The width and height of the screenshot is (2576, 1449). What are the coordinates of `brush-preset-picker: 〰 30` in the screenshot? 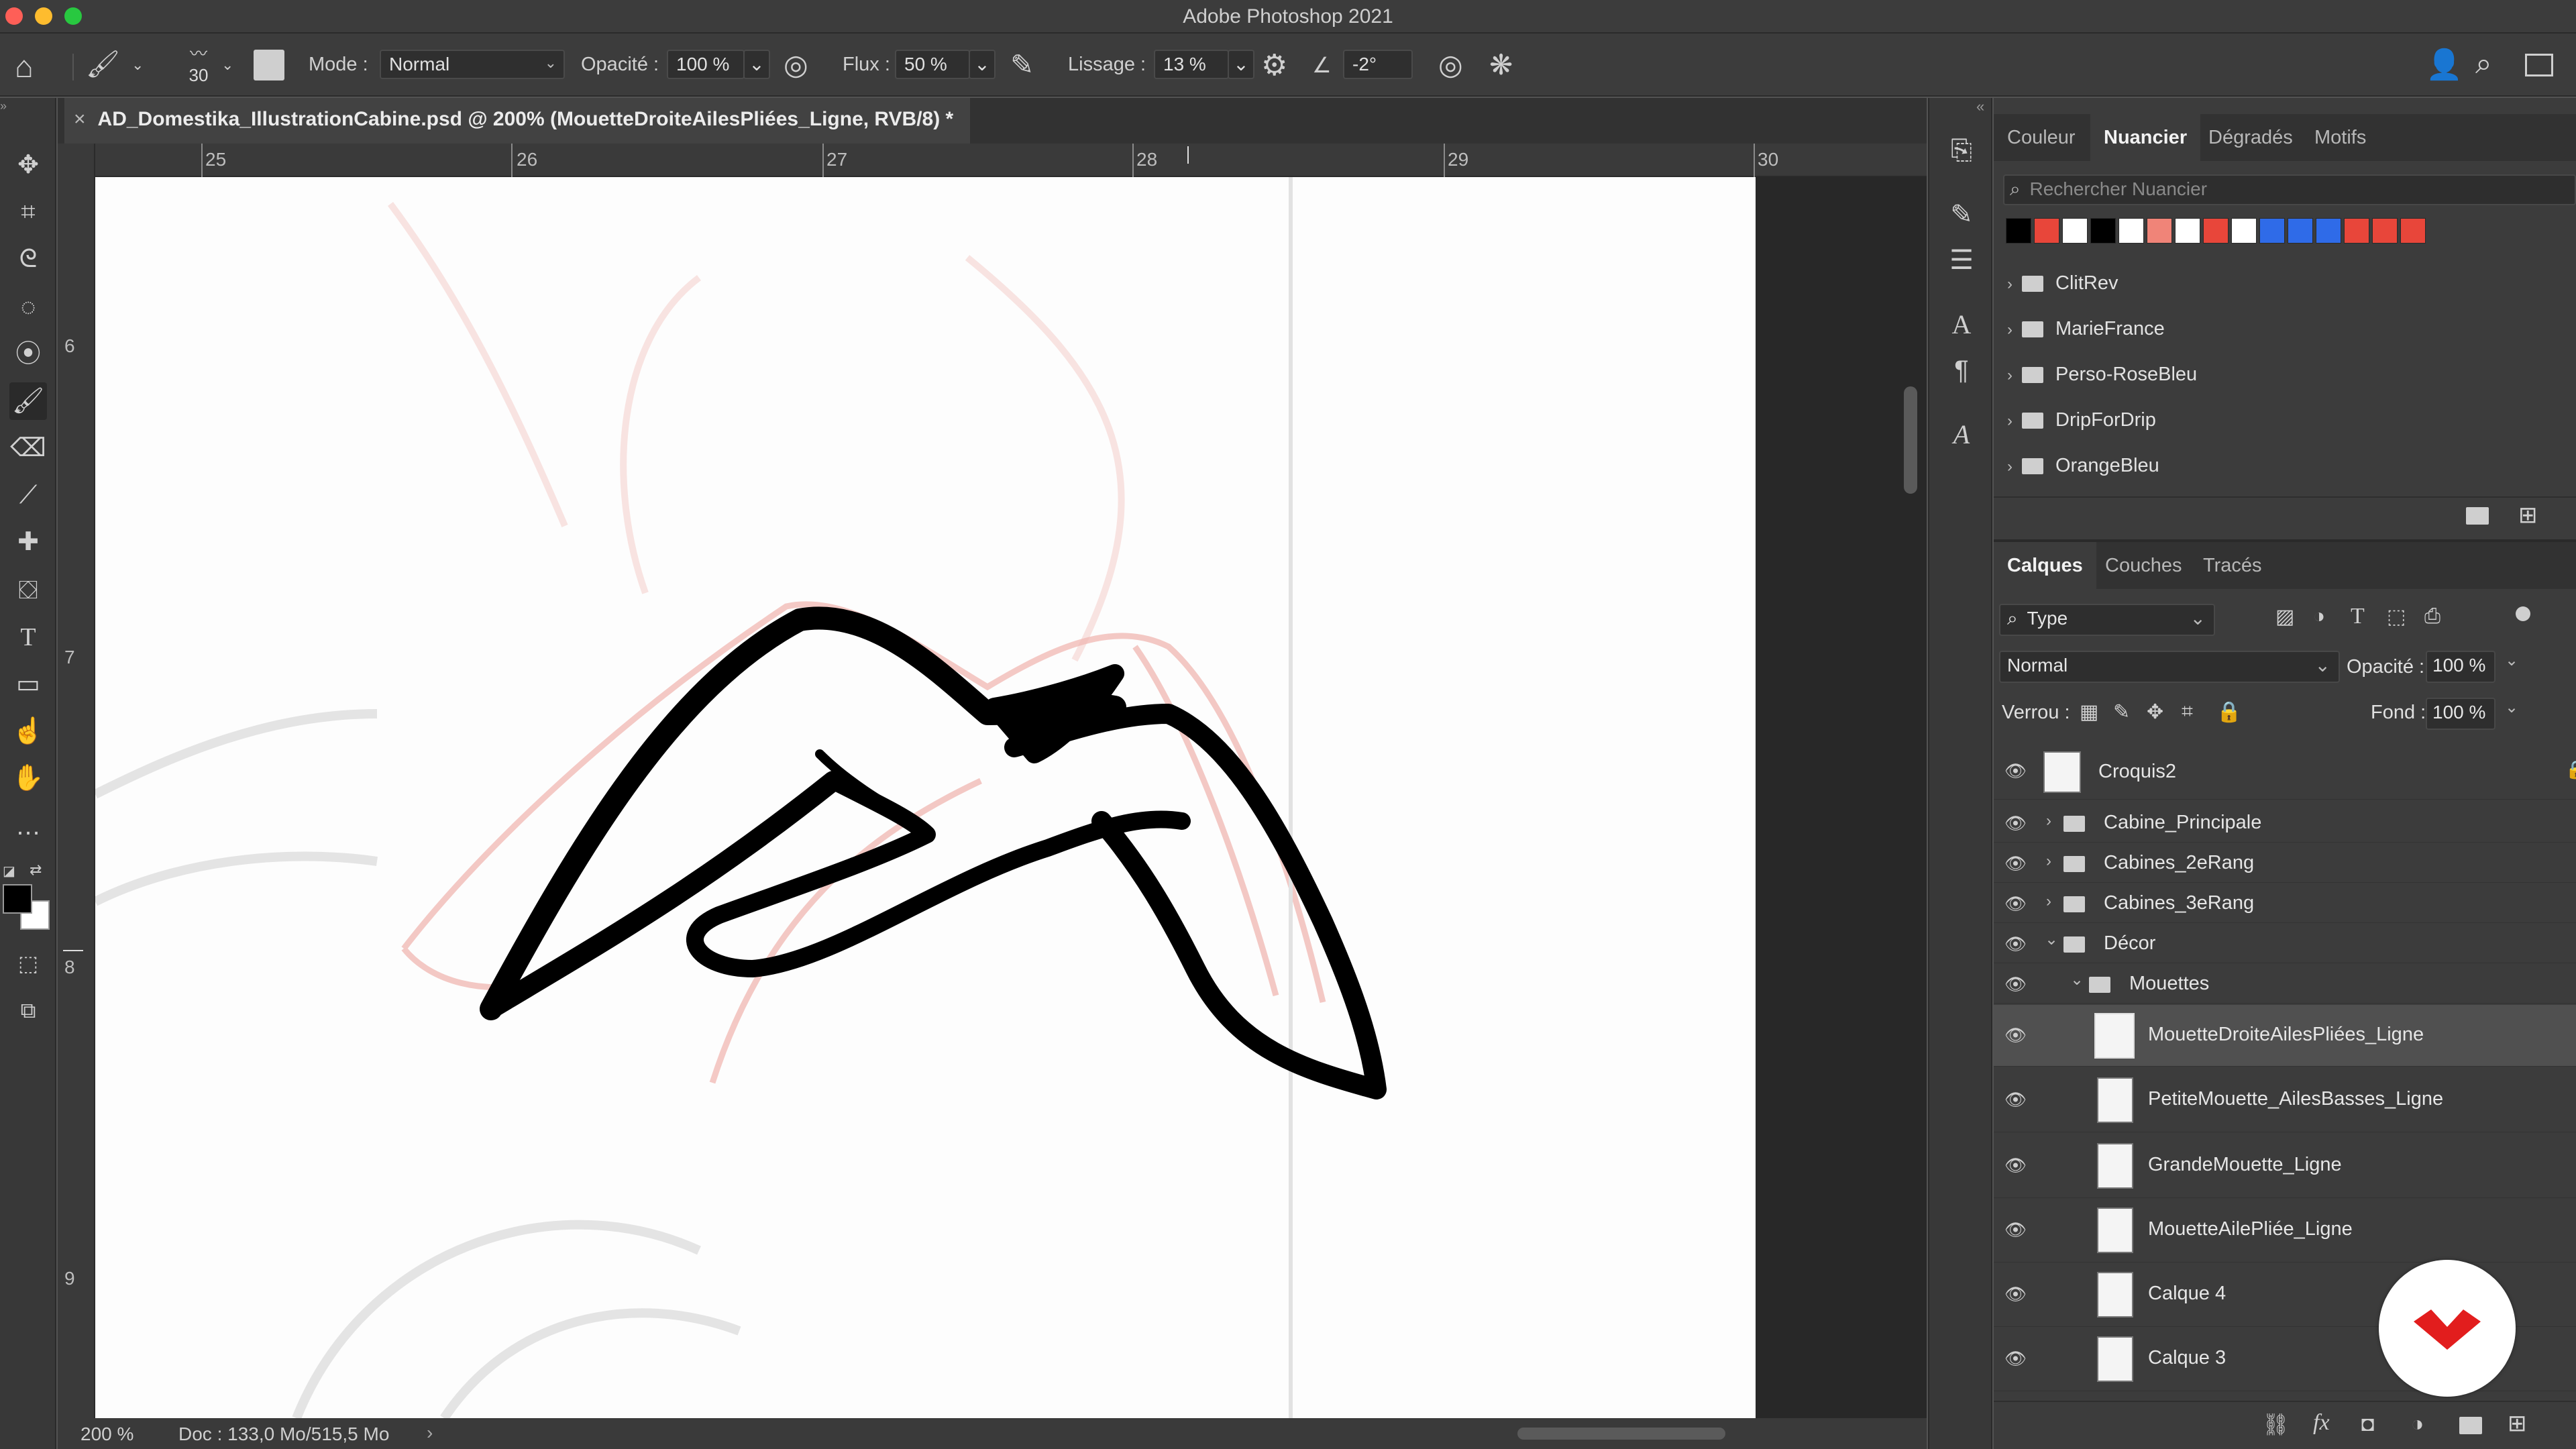 It's located at (198, 63).